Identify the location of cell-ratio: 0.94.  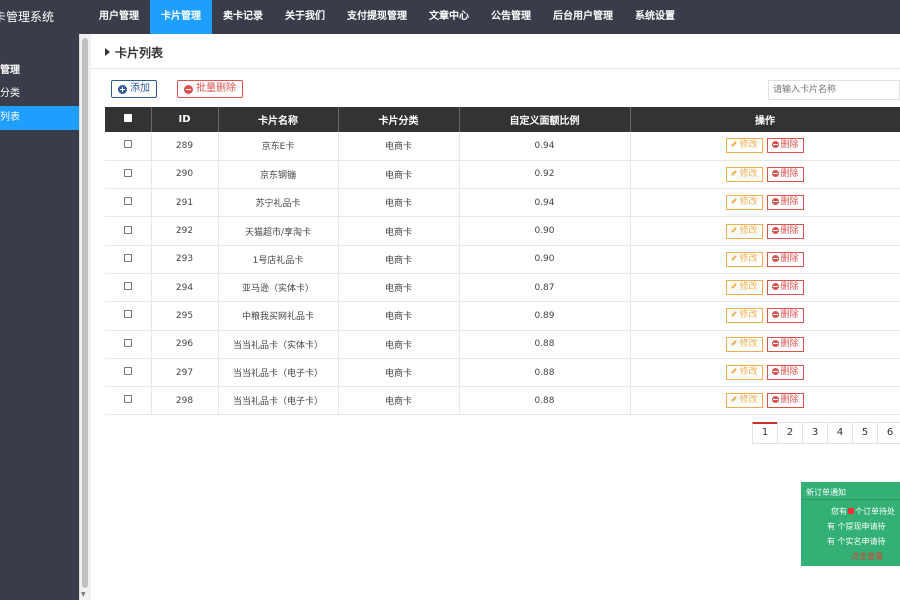
(545, 146).